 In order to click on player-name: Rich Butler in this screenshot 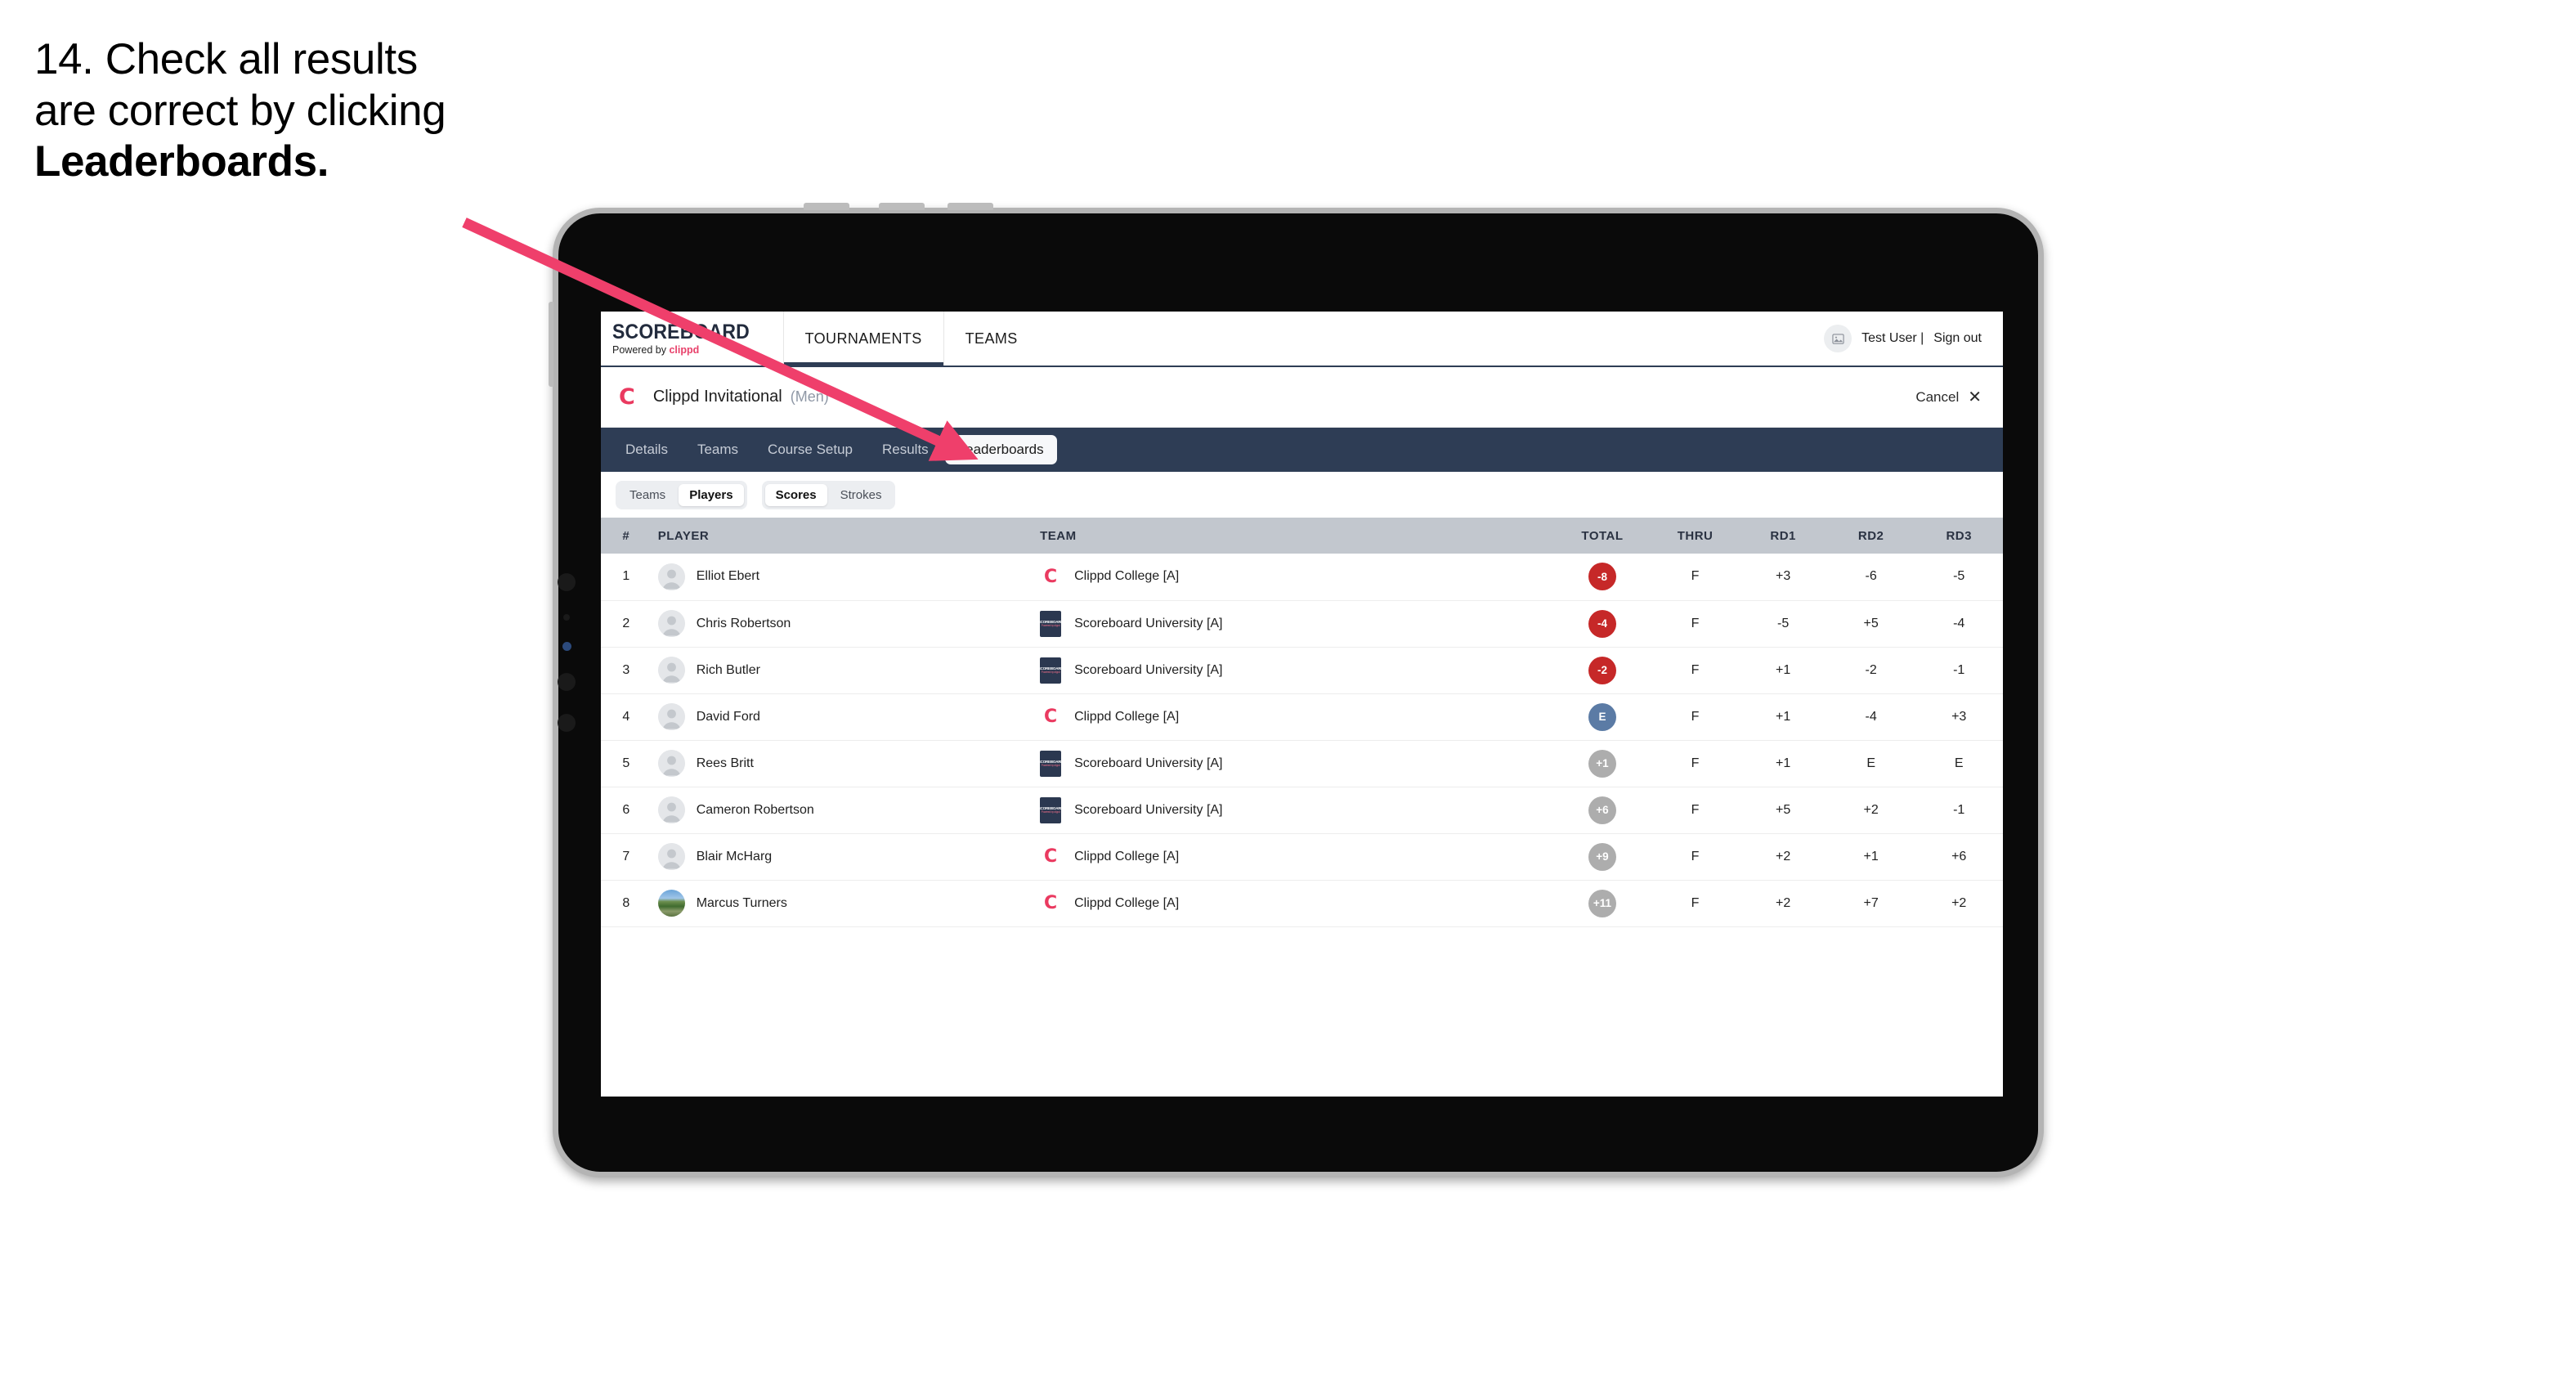, I will do `click(728, 669)`.